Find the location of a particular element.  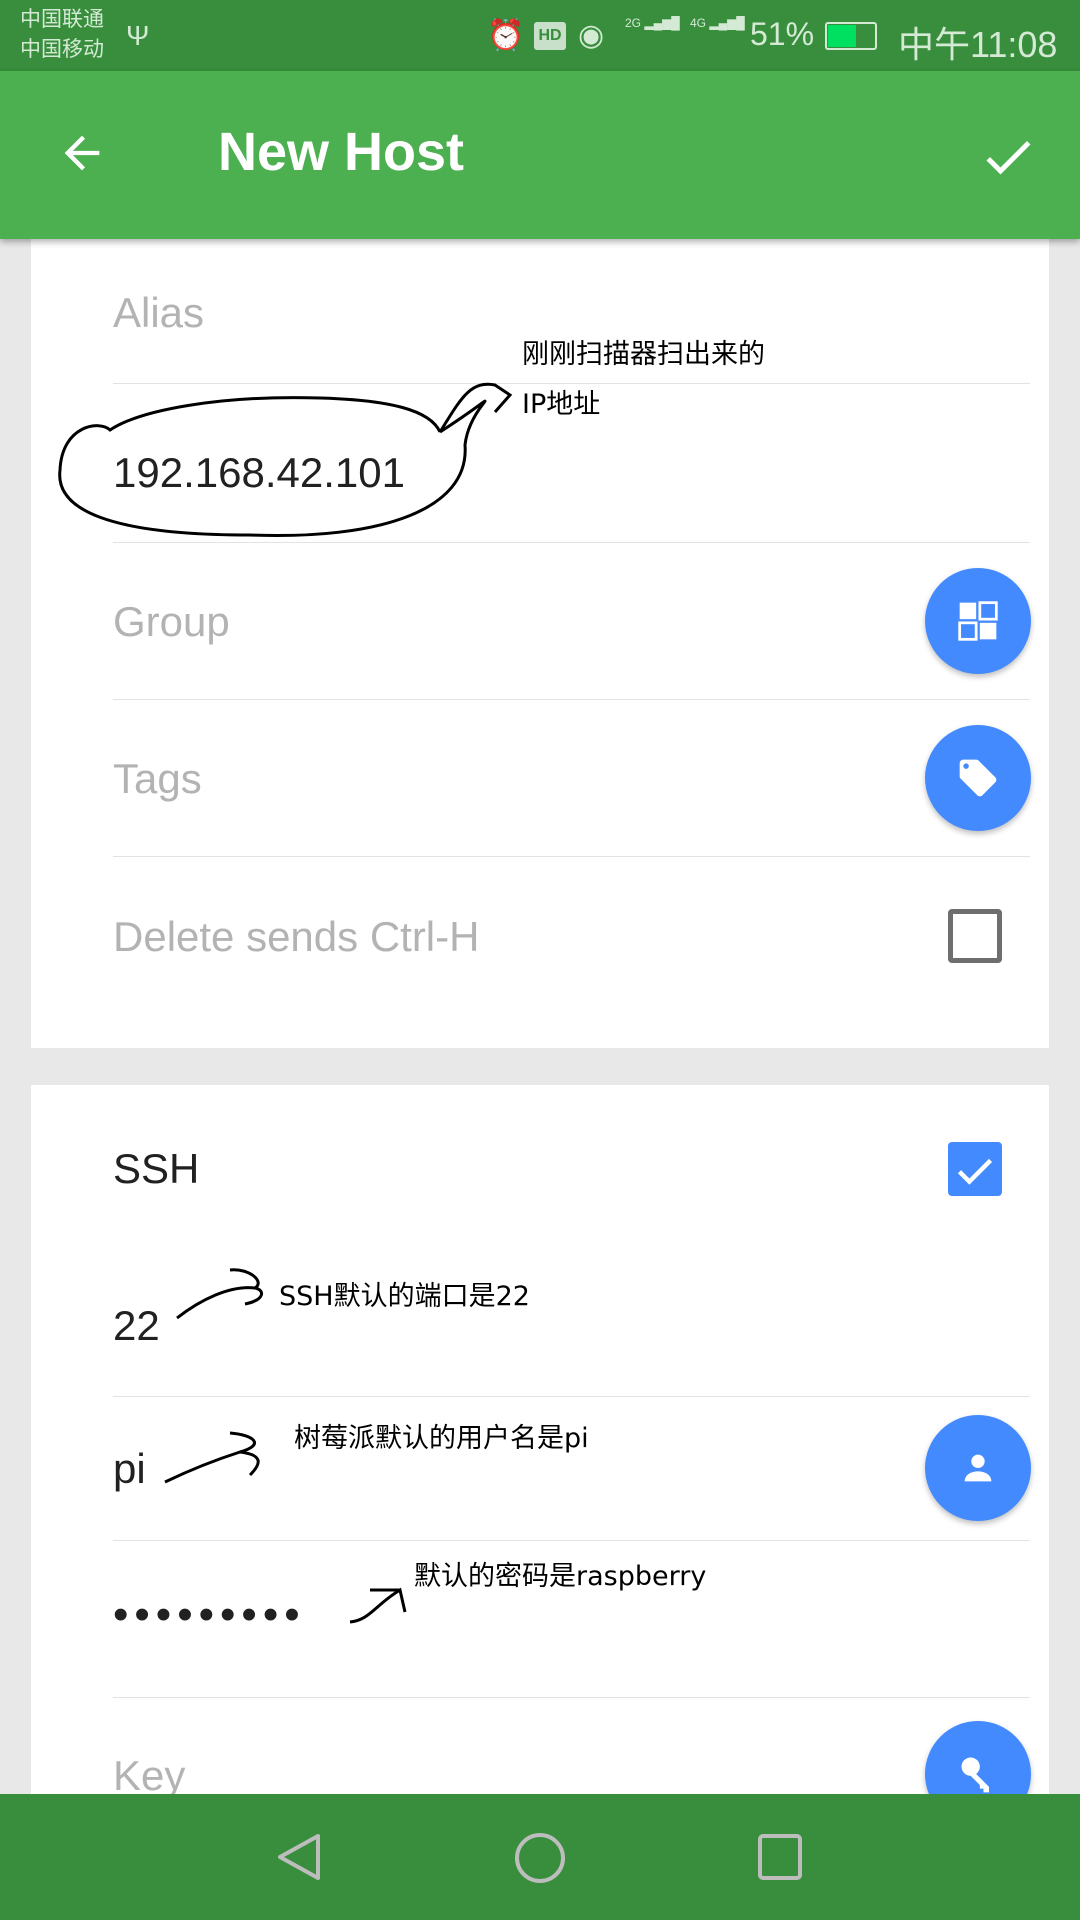

annotation-password: 默认的密码是raspberry is located at coordinates (560, 1576).